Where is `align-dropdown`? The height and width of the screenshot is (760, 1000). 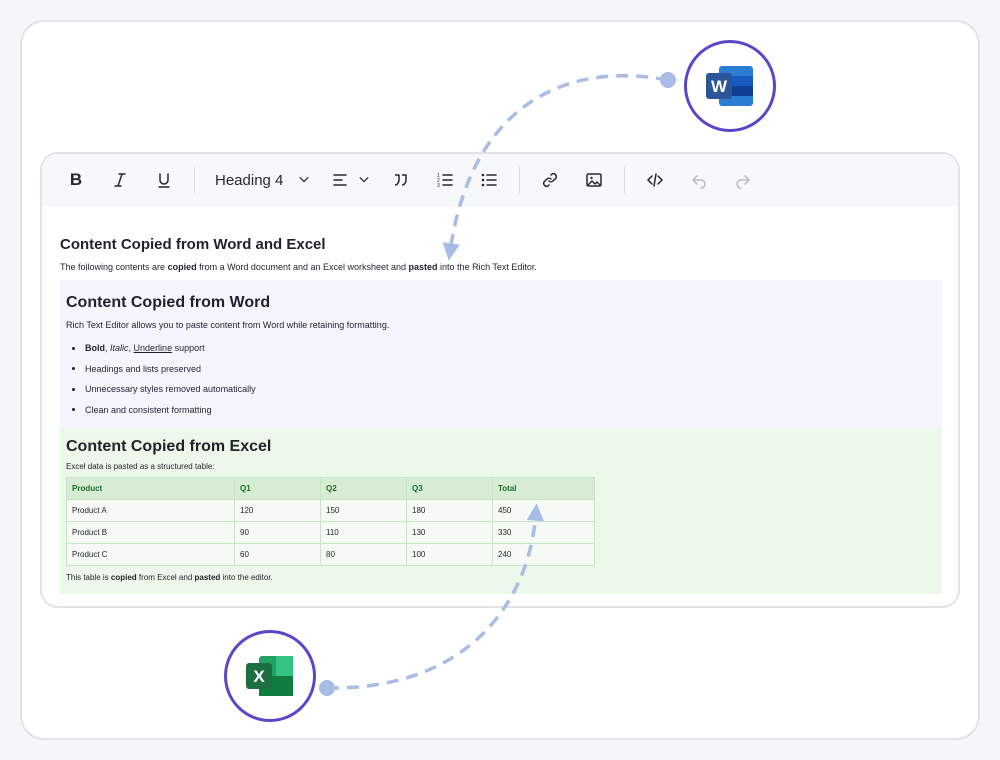 align-dropdown is located at coordinates (350, 180).